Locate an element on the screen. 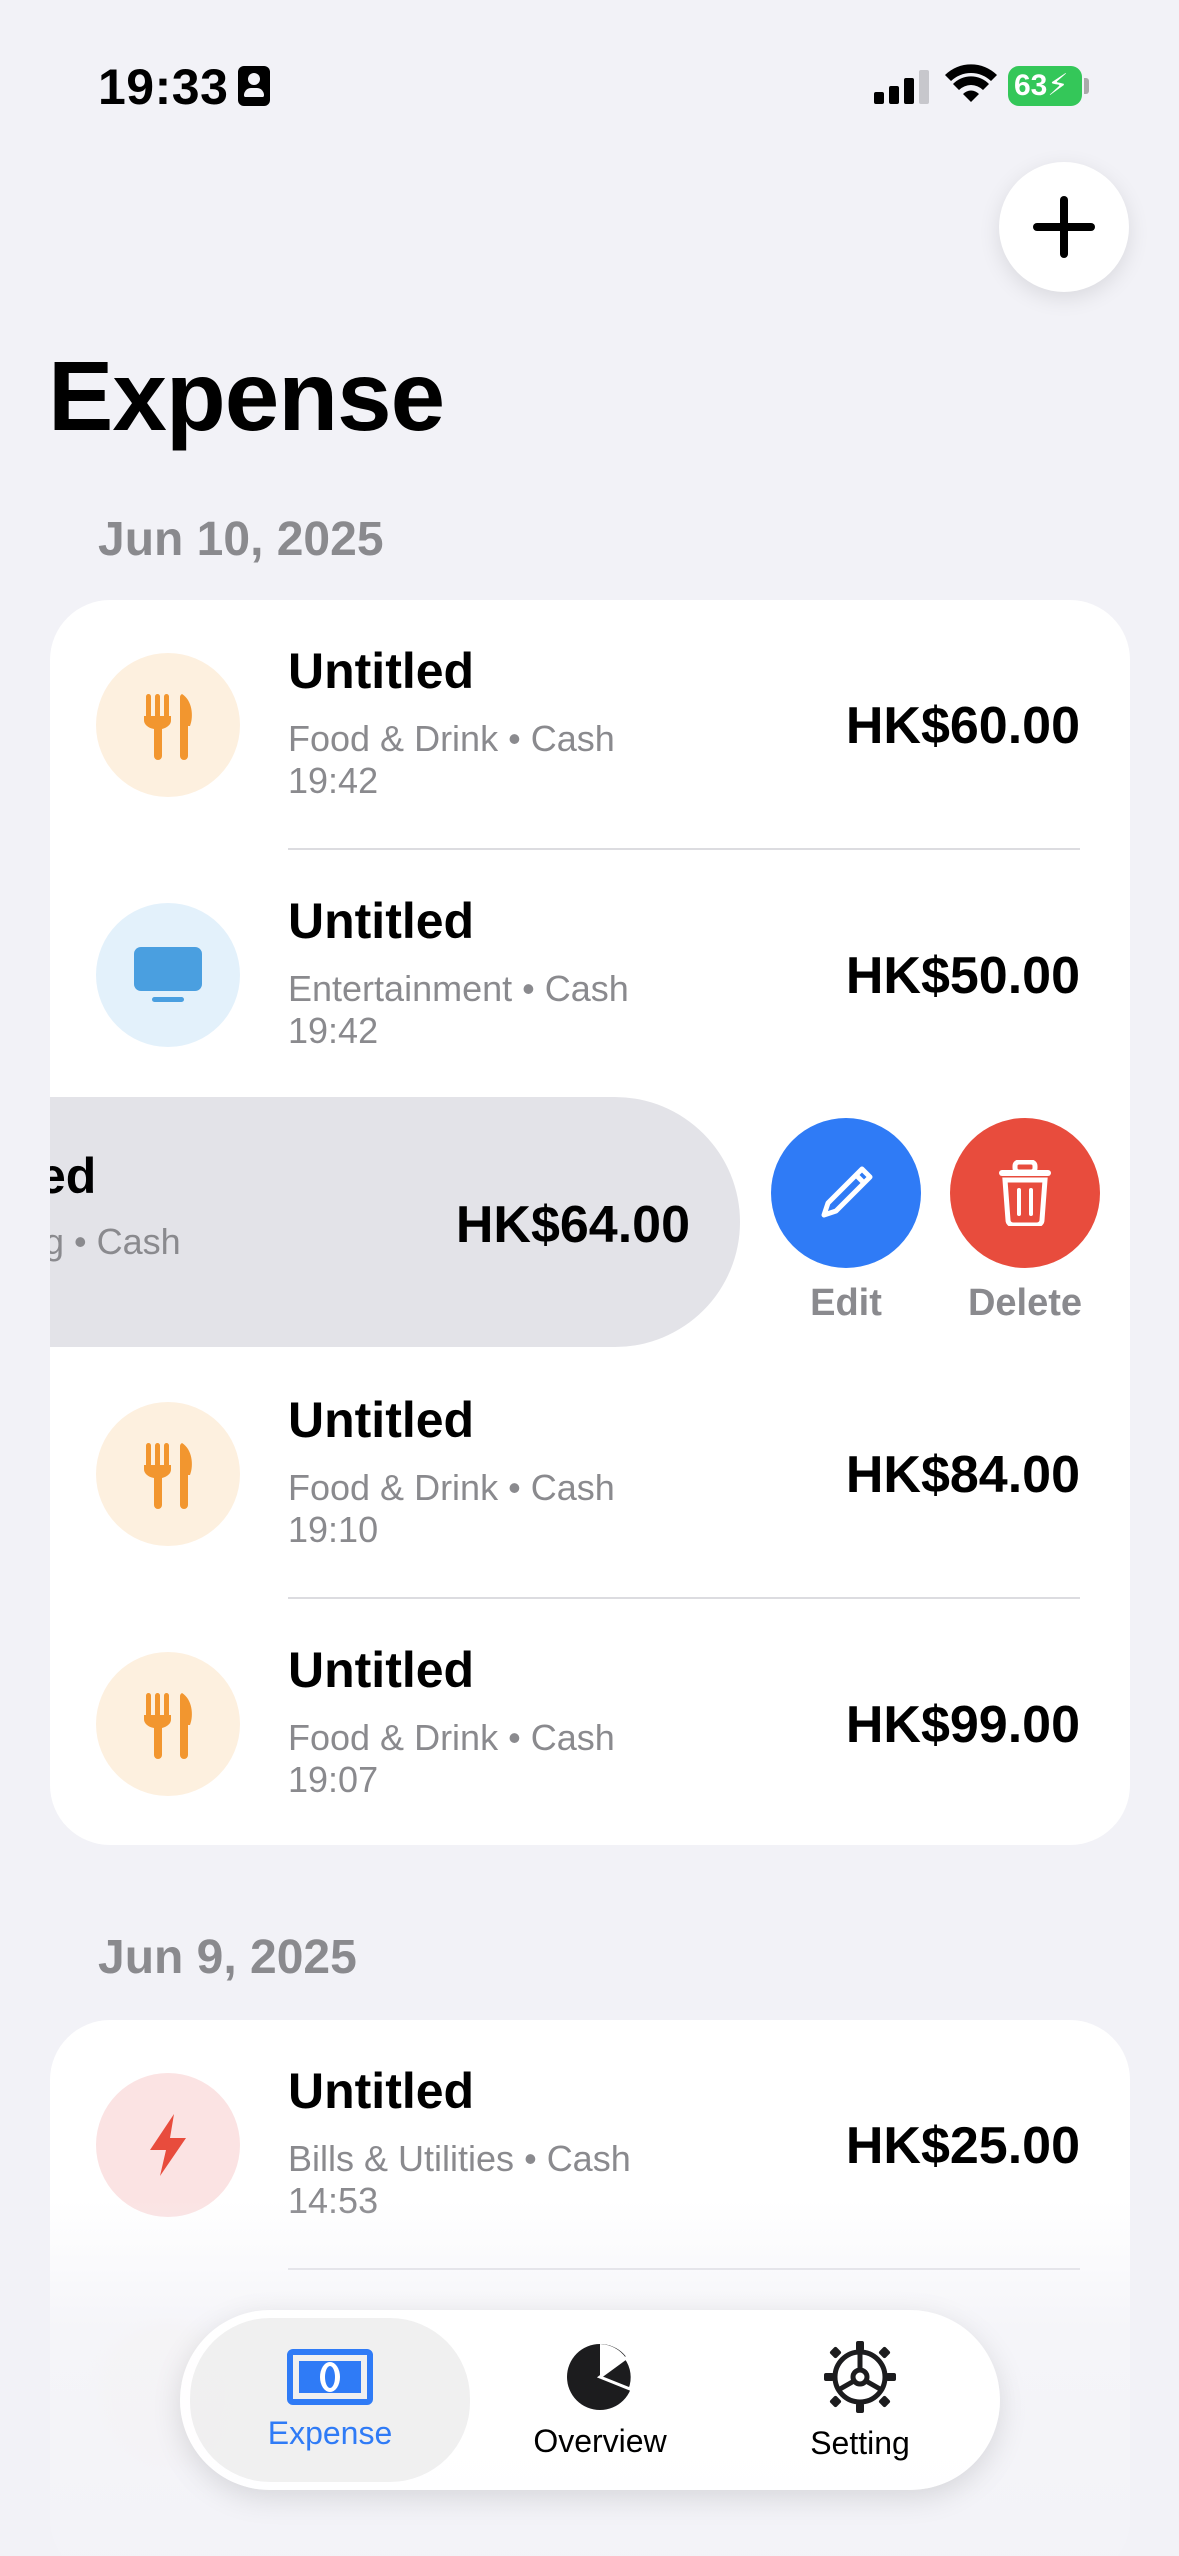 The image size is (1179, 2556). status-bar: 19:33 63⚡ is located at coordinates (589, 85).